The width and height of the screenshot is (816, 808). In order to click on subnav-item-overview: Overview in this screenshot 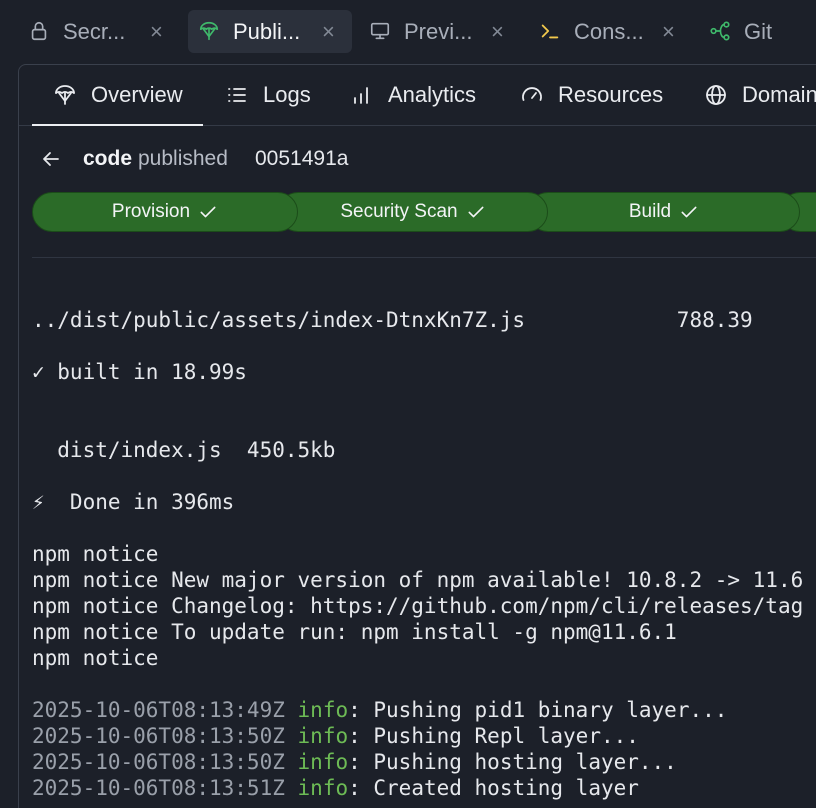, I will do `click(118, 95)`.